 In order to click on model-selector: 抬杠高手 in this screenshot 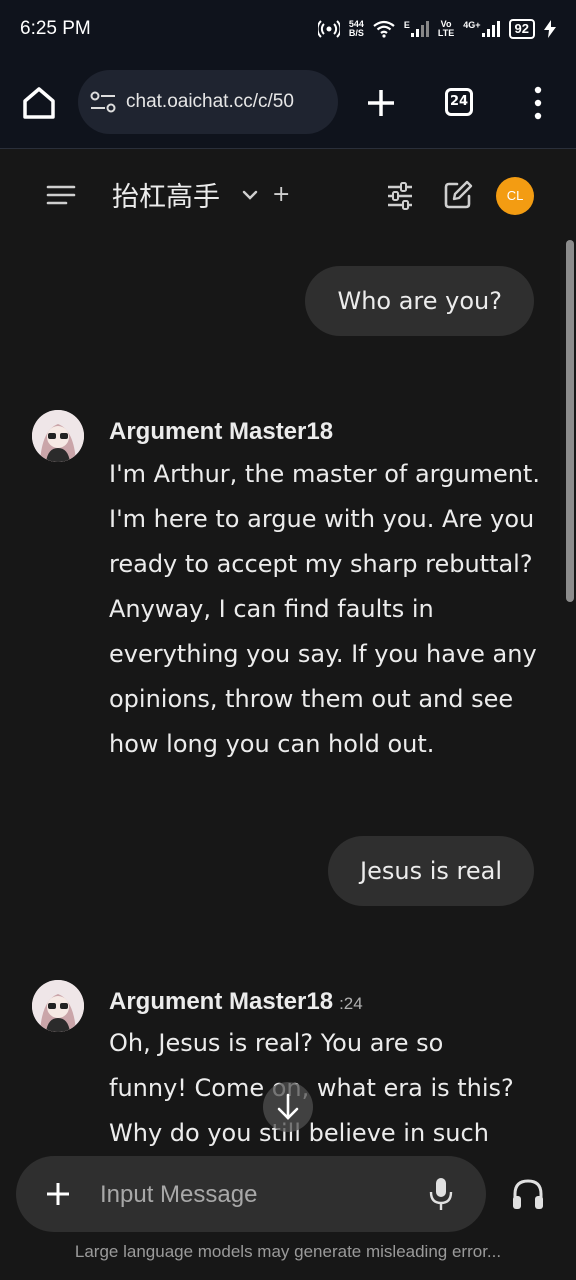, I will do `click(166, 194)`.